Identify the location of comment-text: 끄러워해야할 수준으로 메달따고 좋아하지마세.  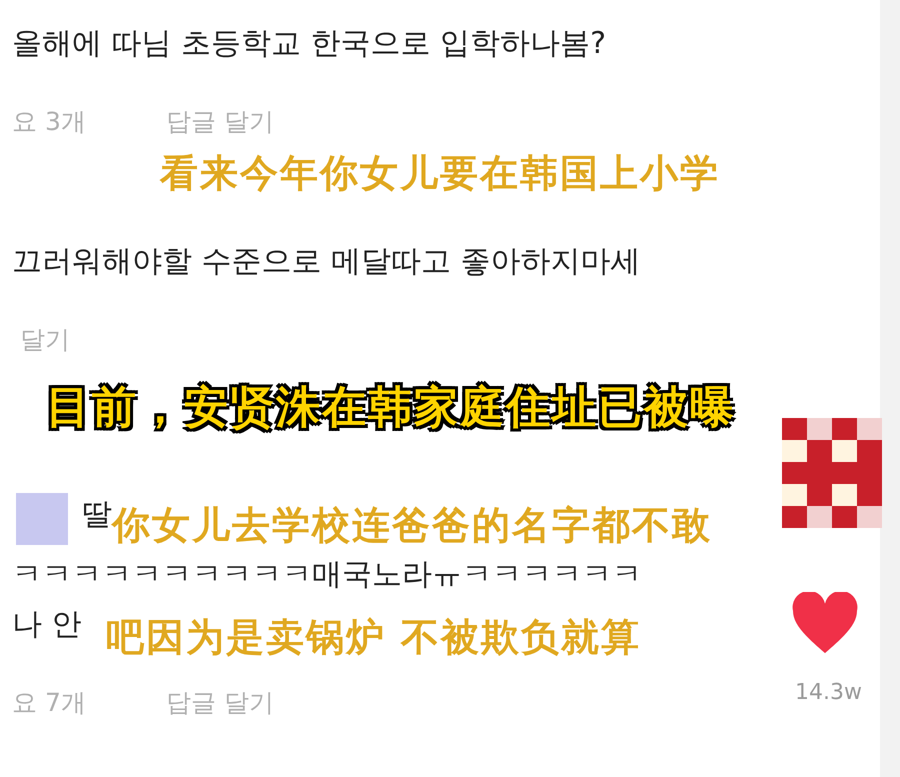
(326, 262).